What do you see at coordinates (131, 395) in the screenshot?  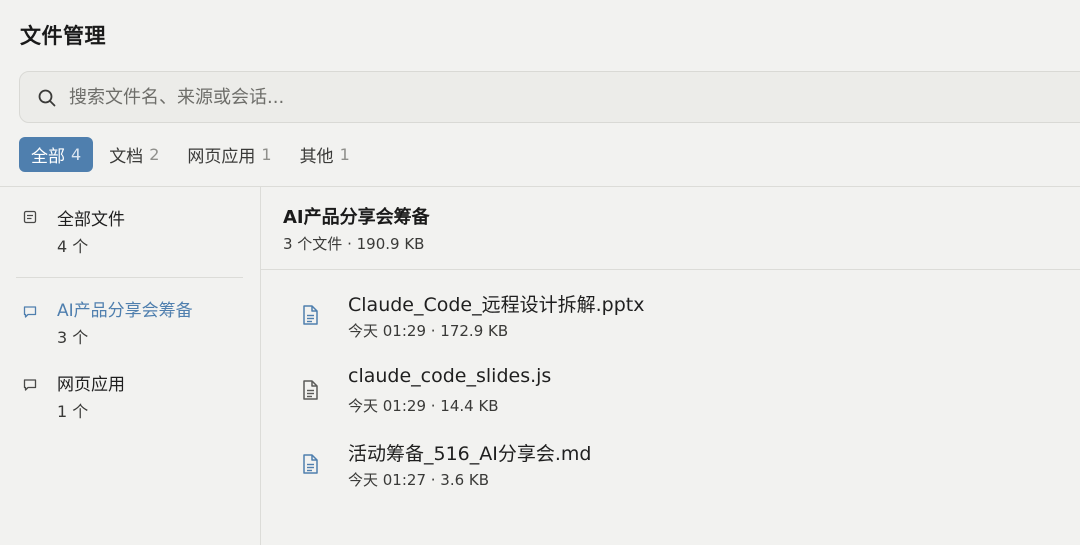 I see `sidebar-item-web-apps: 网页应用 1 个` at bounding box center [131, 395].